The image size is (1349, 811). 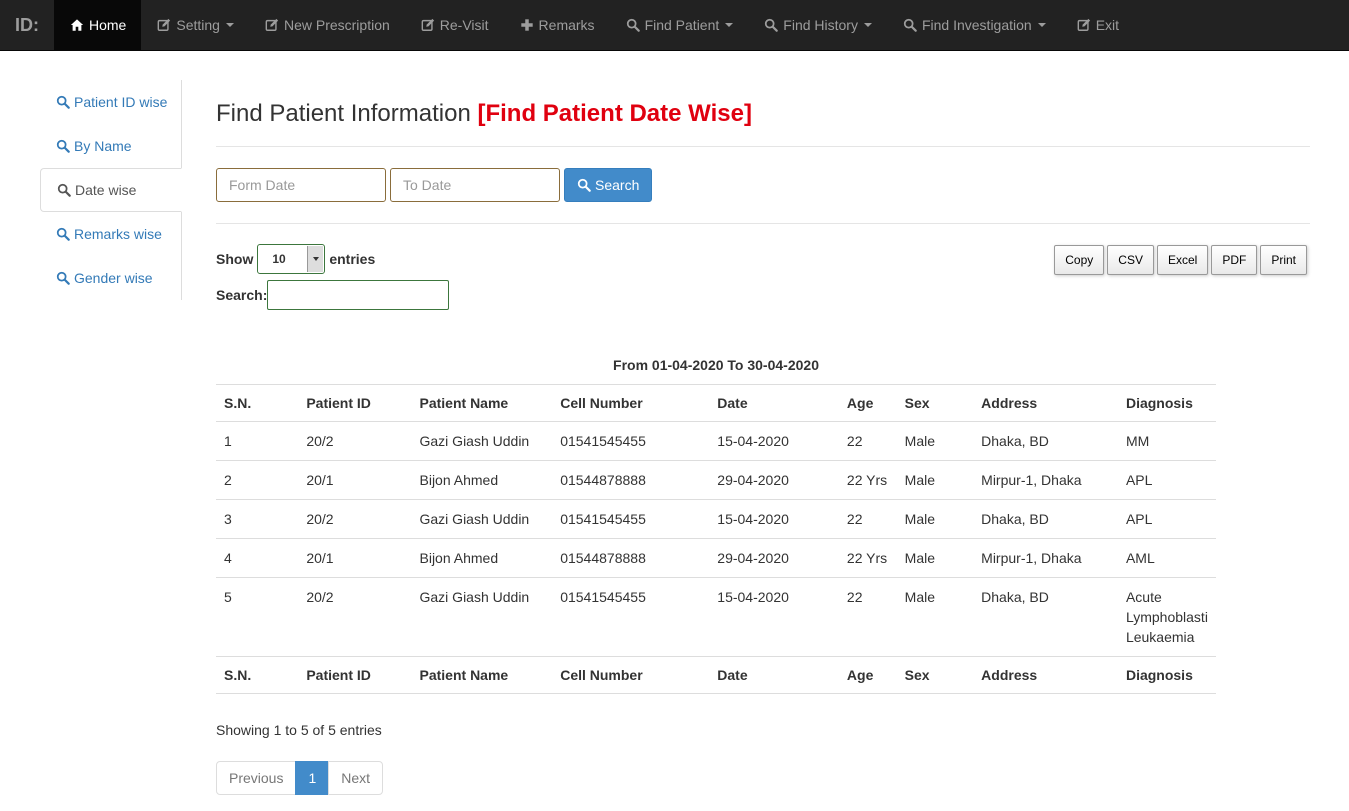 I want to click on csv-button: CSV, so click(x=1130, y=260).